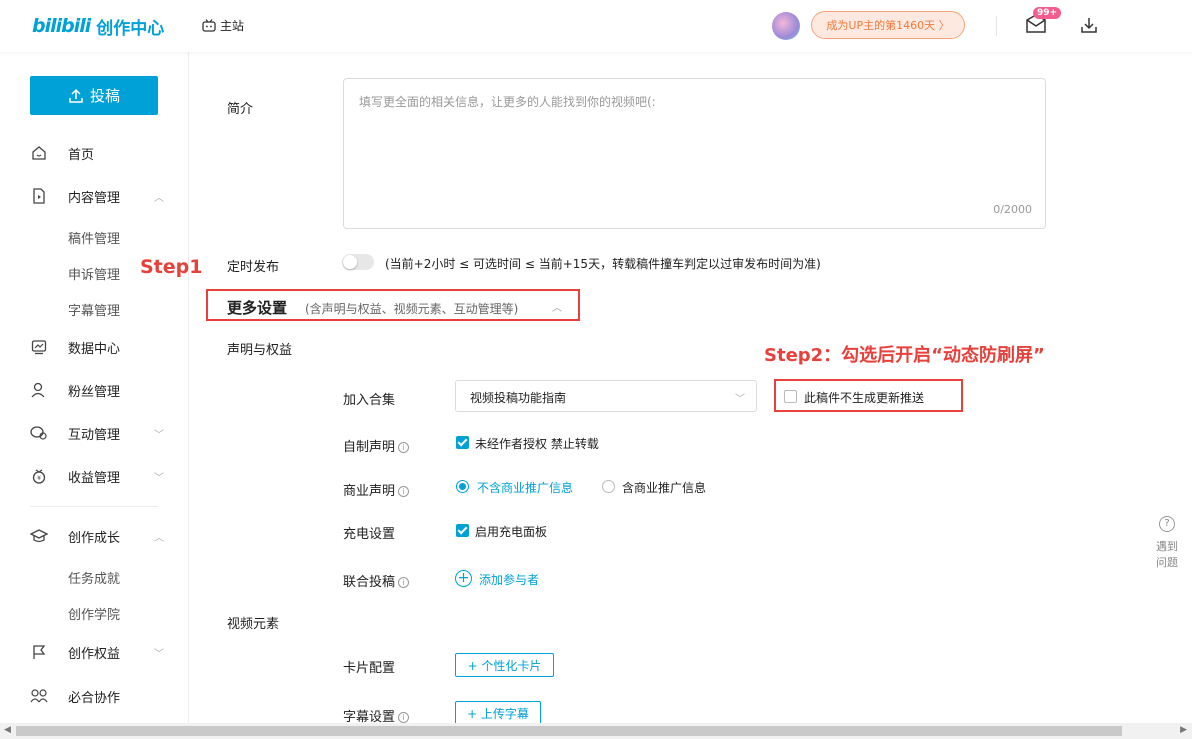  Describe the element at coordinates (537, 444) in the screenshot. I see `self-declaration-value: 未经作者授权 禁止转载` at that location.